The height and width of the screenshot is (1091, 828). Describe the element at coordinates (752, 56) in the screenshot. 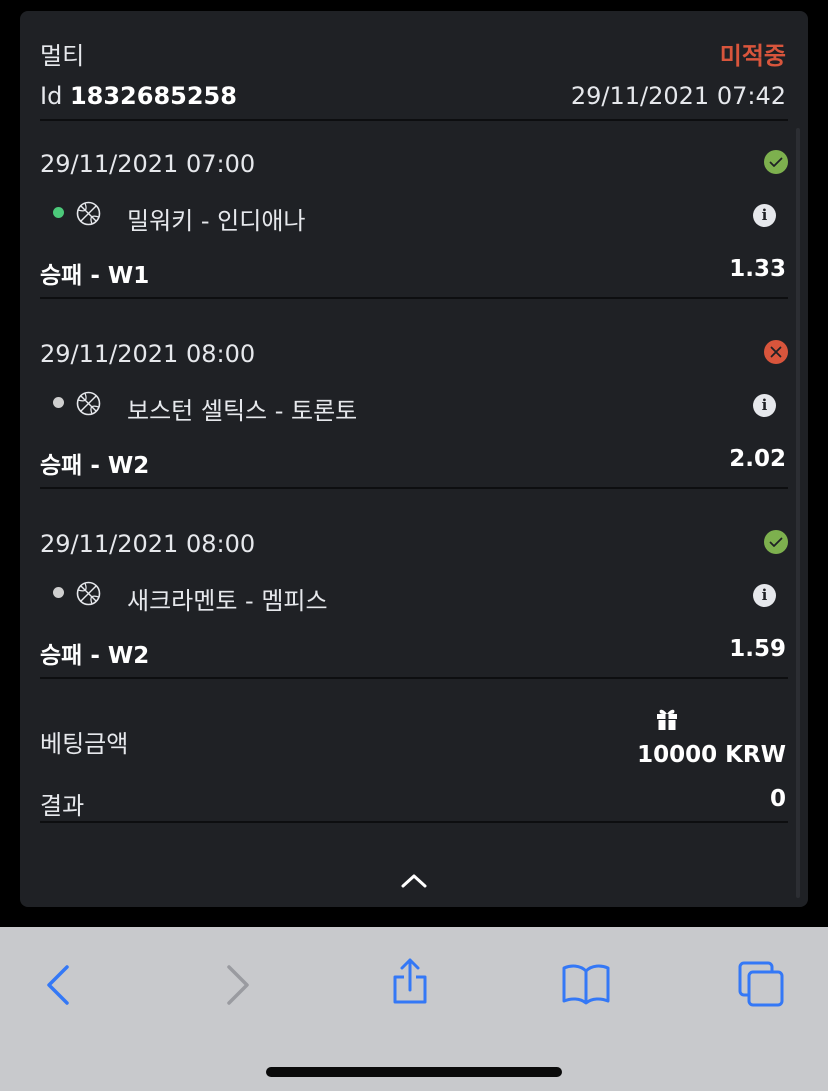

I see `bet-status: 미적중` at that location.